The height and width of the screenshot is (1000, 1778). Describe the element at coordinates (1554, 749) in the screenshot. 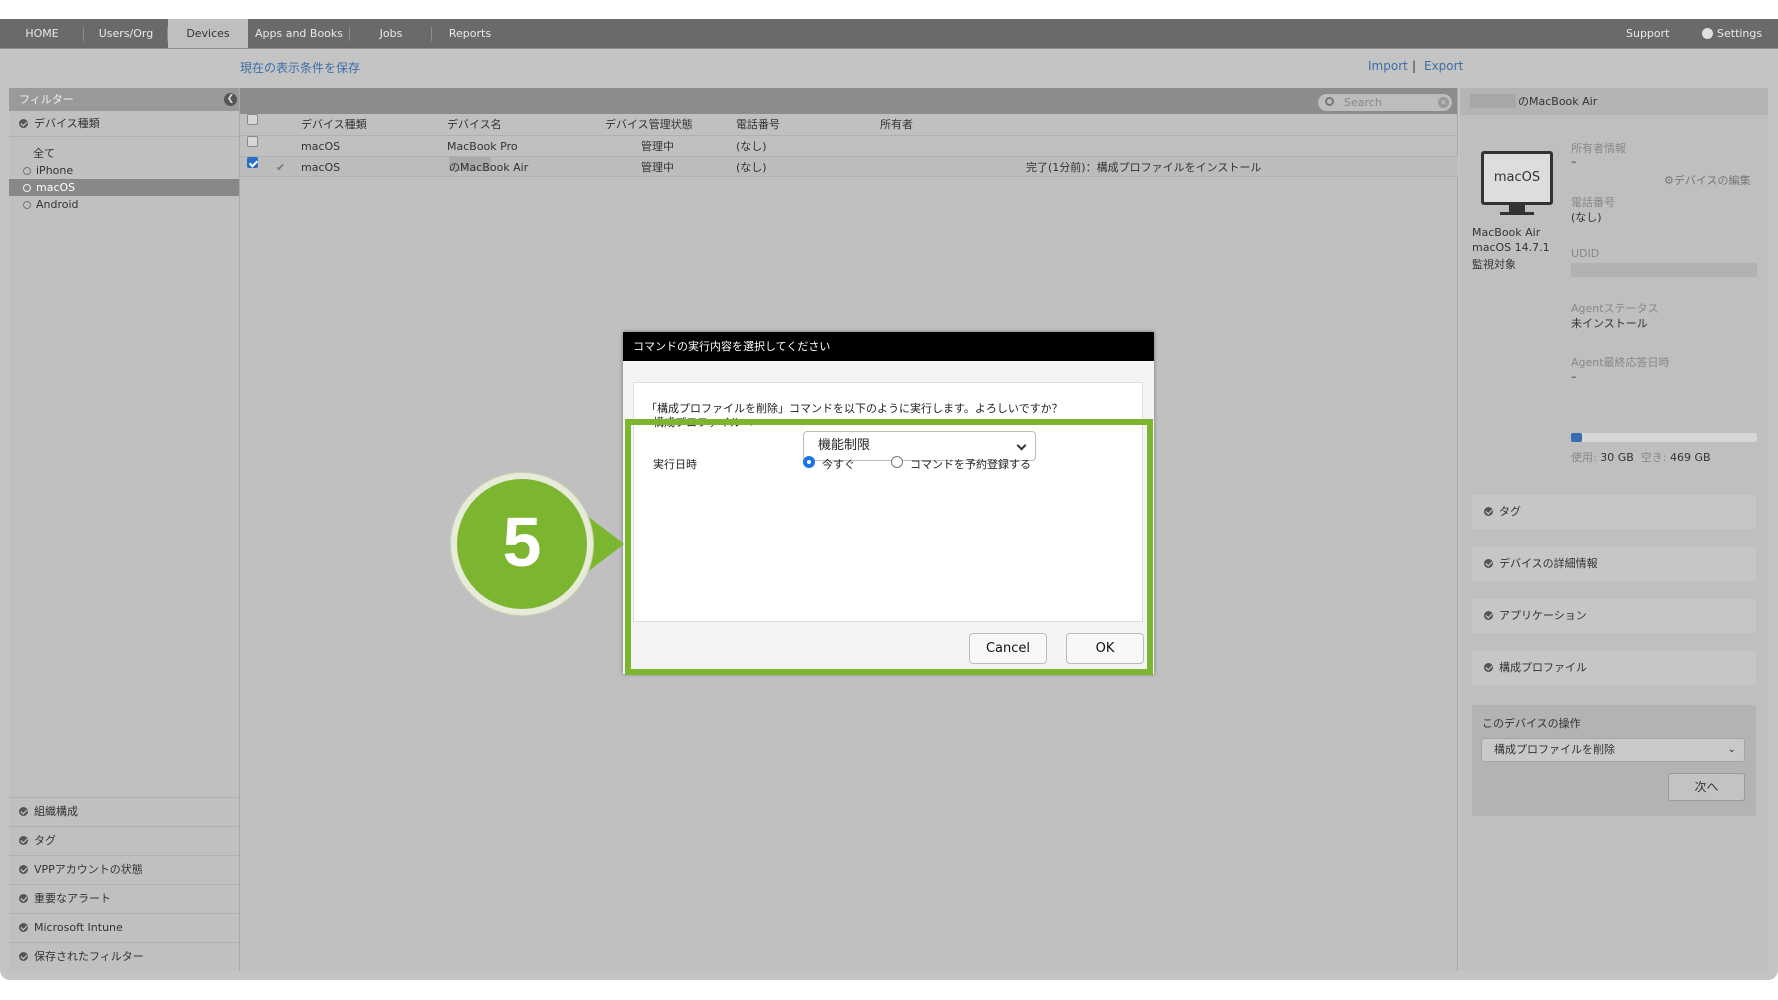

I see `operation-selected: 構成プロファイルを削除` at that location.